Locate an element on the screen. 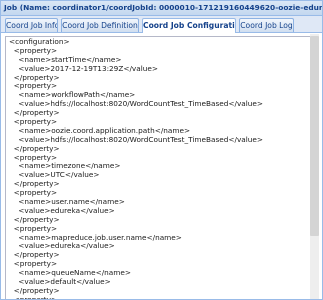 This screenshot has width=323, height=300. tab-coord-job-info: Coord Job Info is located at coordinates (31, 25).